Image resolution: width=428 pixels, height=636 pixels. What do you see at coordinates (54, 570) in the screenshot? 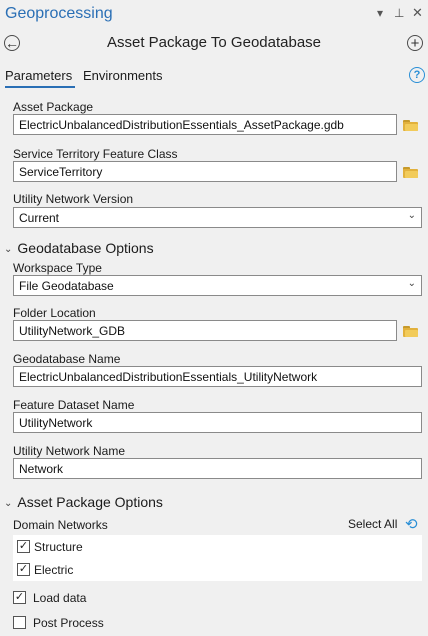
I see `electric-label: Electric` at bounding box center [54, 570].